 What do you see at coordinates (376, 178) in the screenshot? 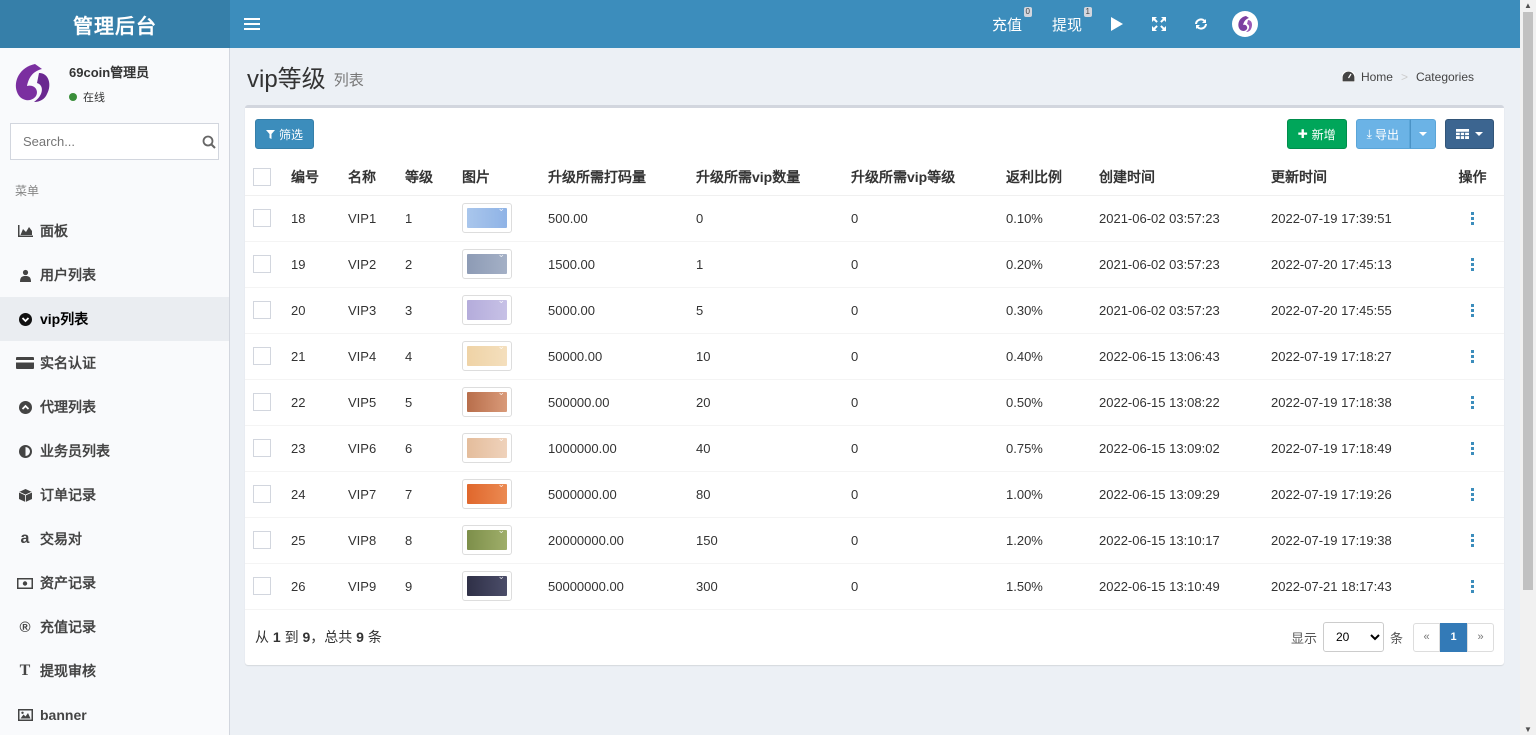
I see `col-header-name: 名称` at bounding box center [376, 178].